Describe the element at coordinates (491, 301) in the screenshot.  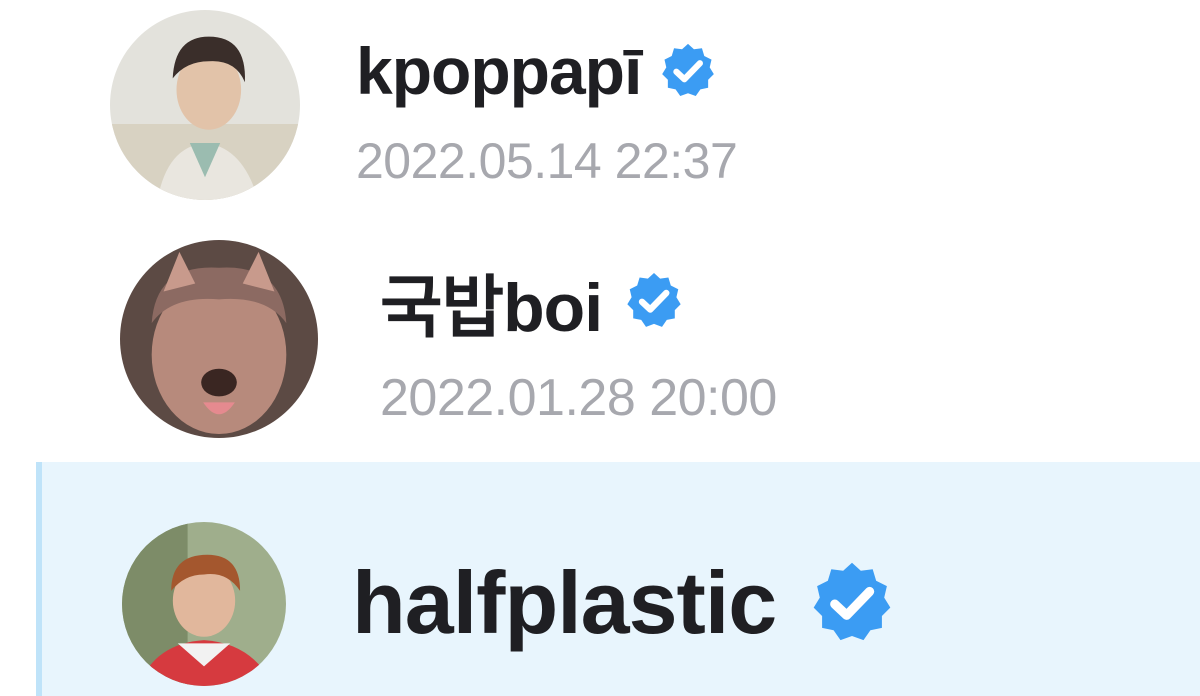
I see `username: 국밥boi` at that location.